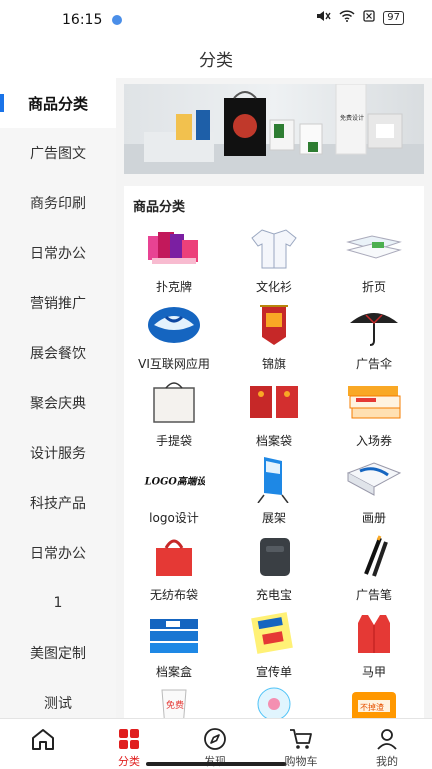 The image size is (432, 769). I want to click on category-logo-design: LOGO高端设计 logo设计, so click(174, 496).